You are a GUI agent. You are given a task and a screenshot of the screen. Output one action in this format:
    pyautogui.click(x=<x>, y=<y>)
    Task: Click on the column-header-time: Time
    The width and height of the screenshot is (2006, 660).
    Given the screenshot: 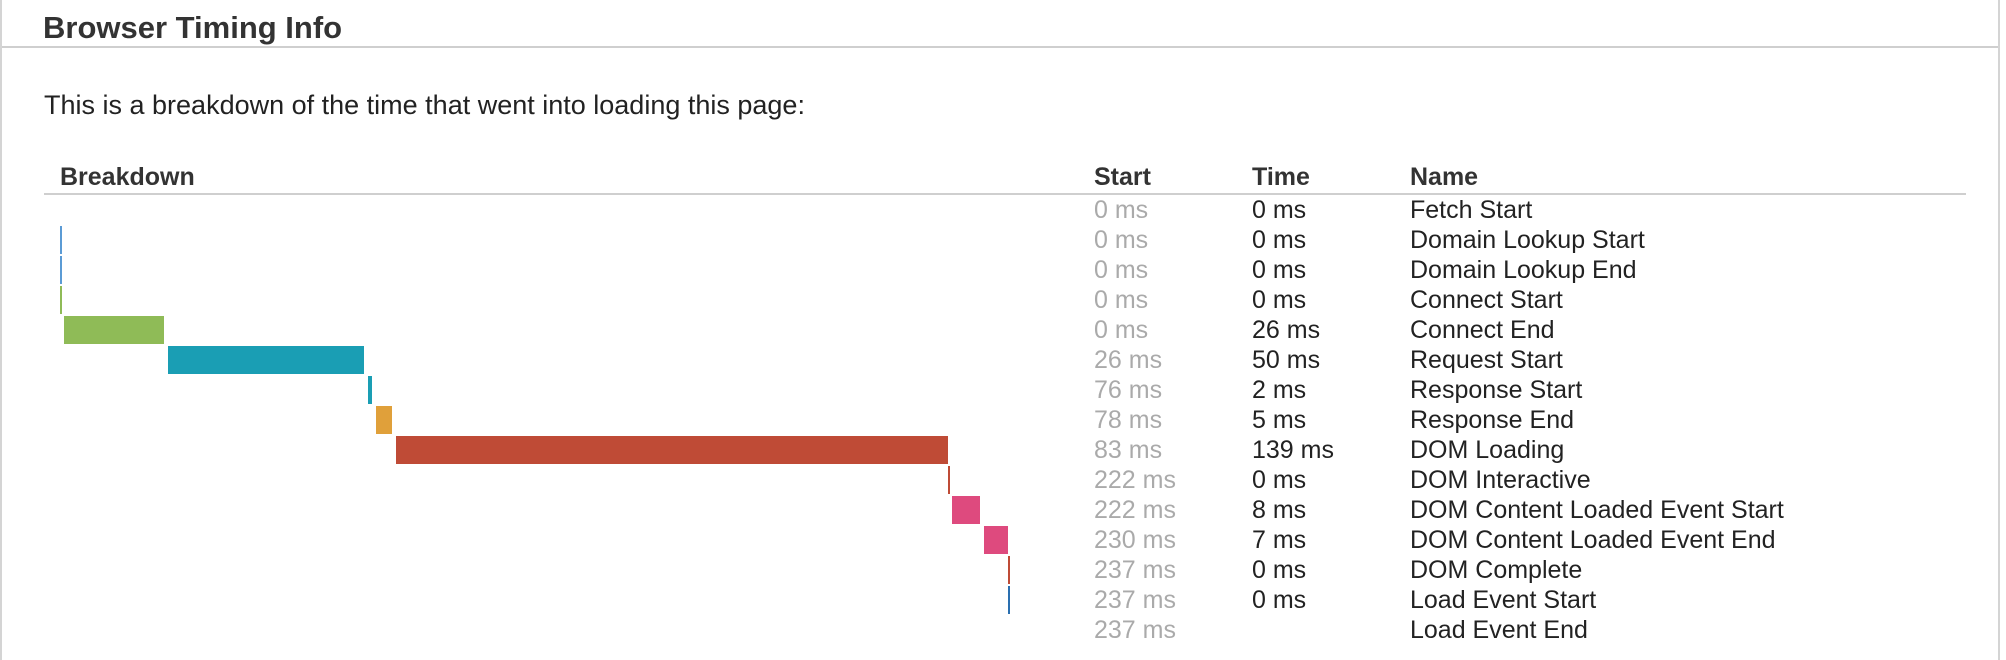 What is the action you would take?
    pyautogui.click(x=1281, y=177)
    